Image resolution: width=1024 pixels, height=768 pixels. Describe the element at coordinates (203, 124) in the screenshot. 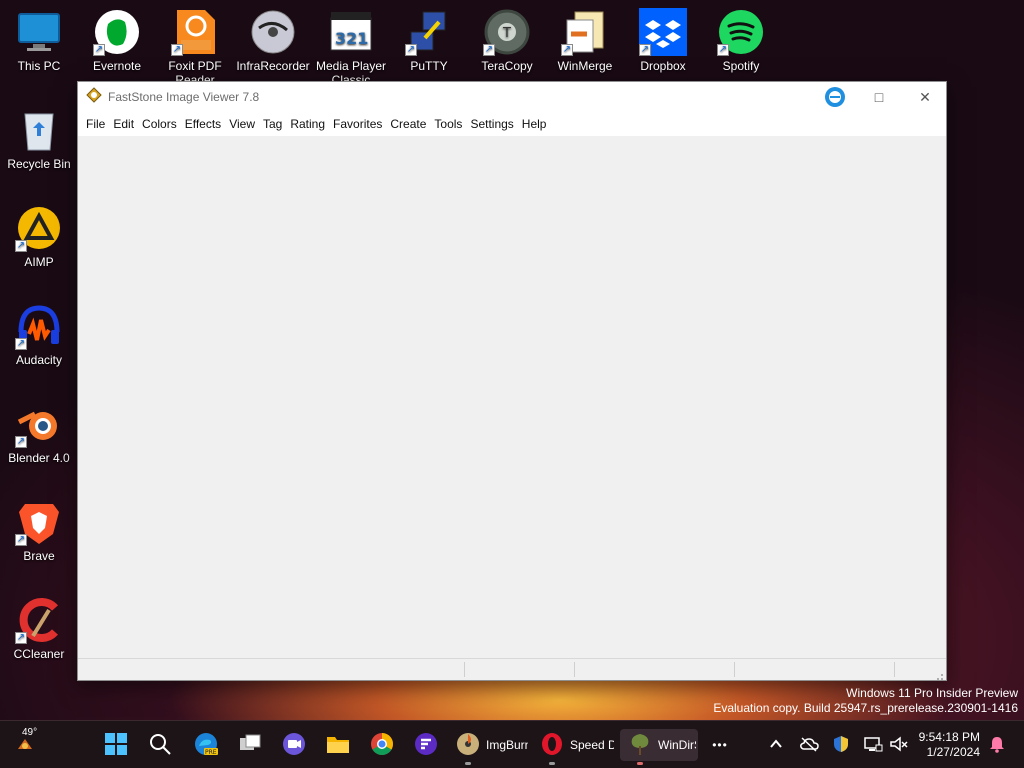

I see `menu-effects: Effects` at that location.